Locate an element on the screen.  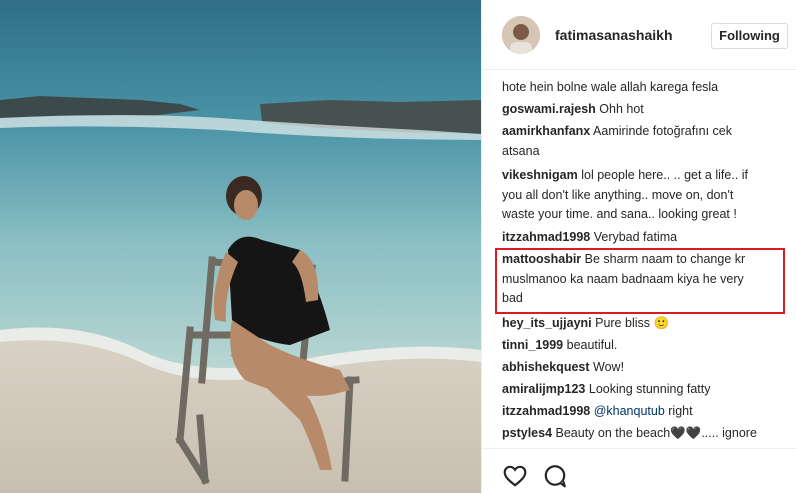
comment-text: lol people here.. .. get a life.. if is located at coordinates (664, 175).